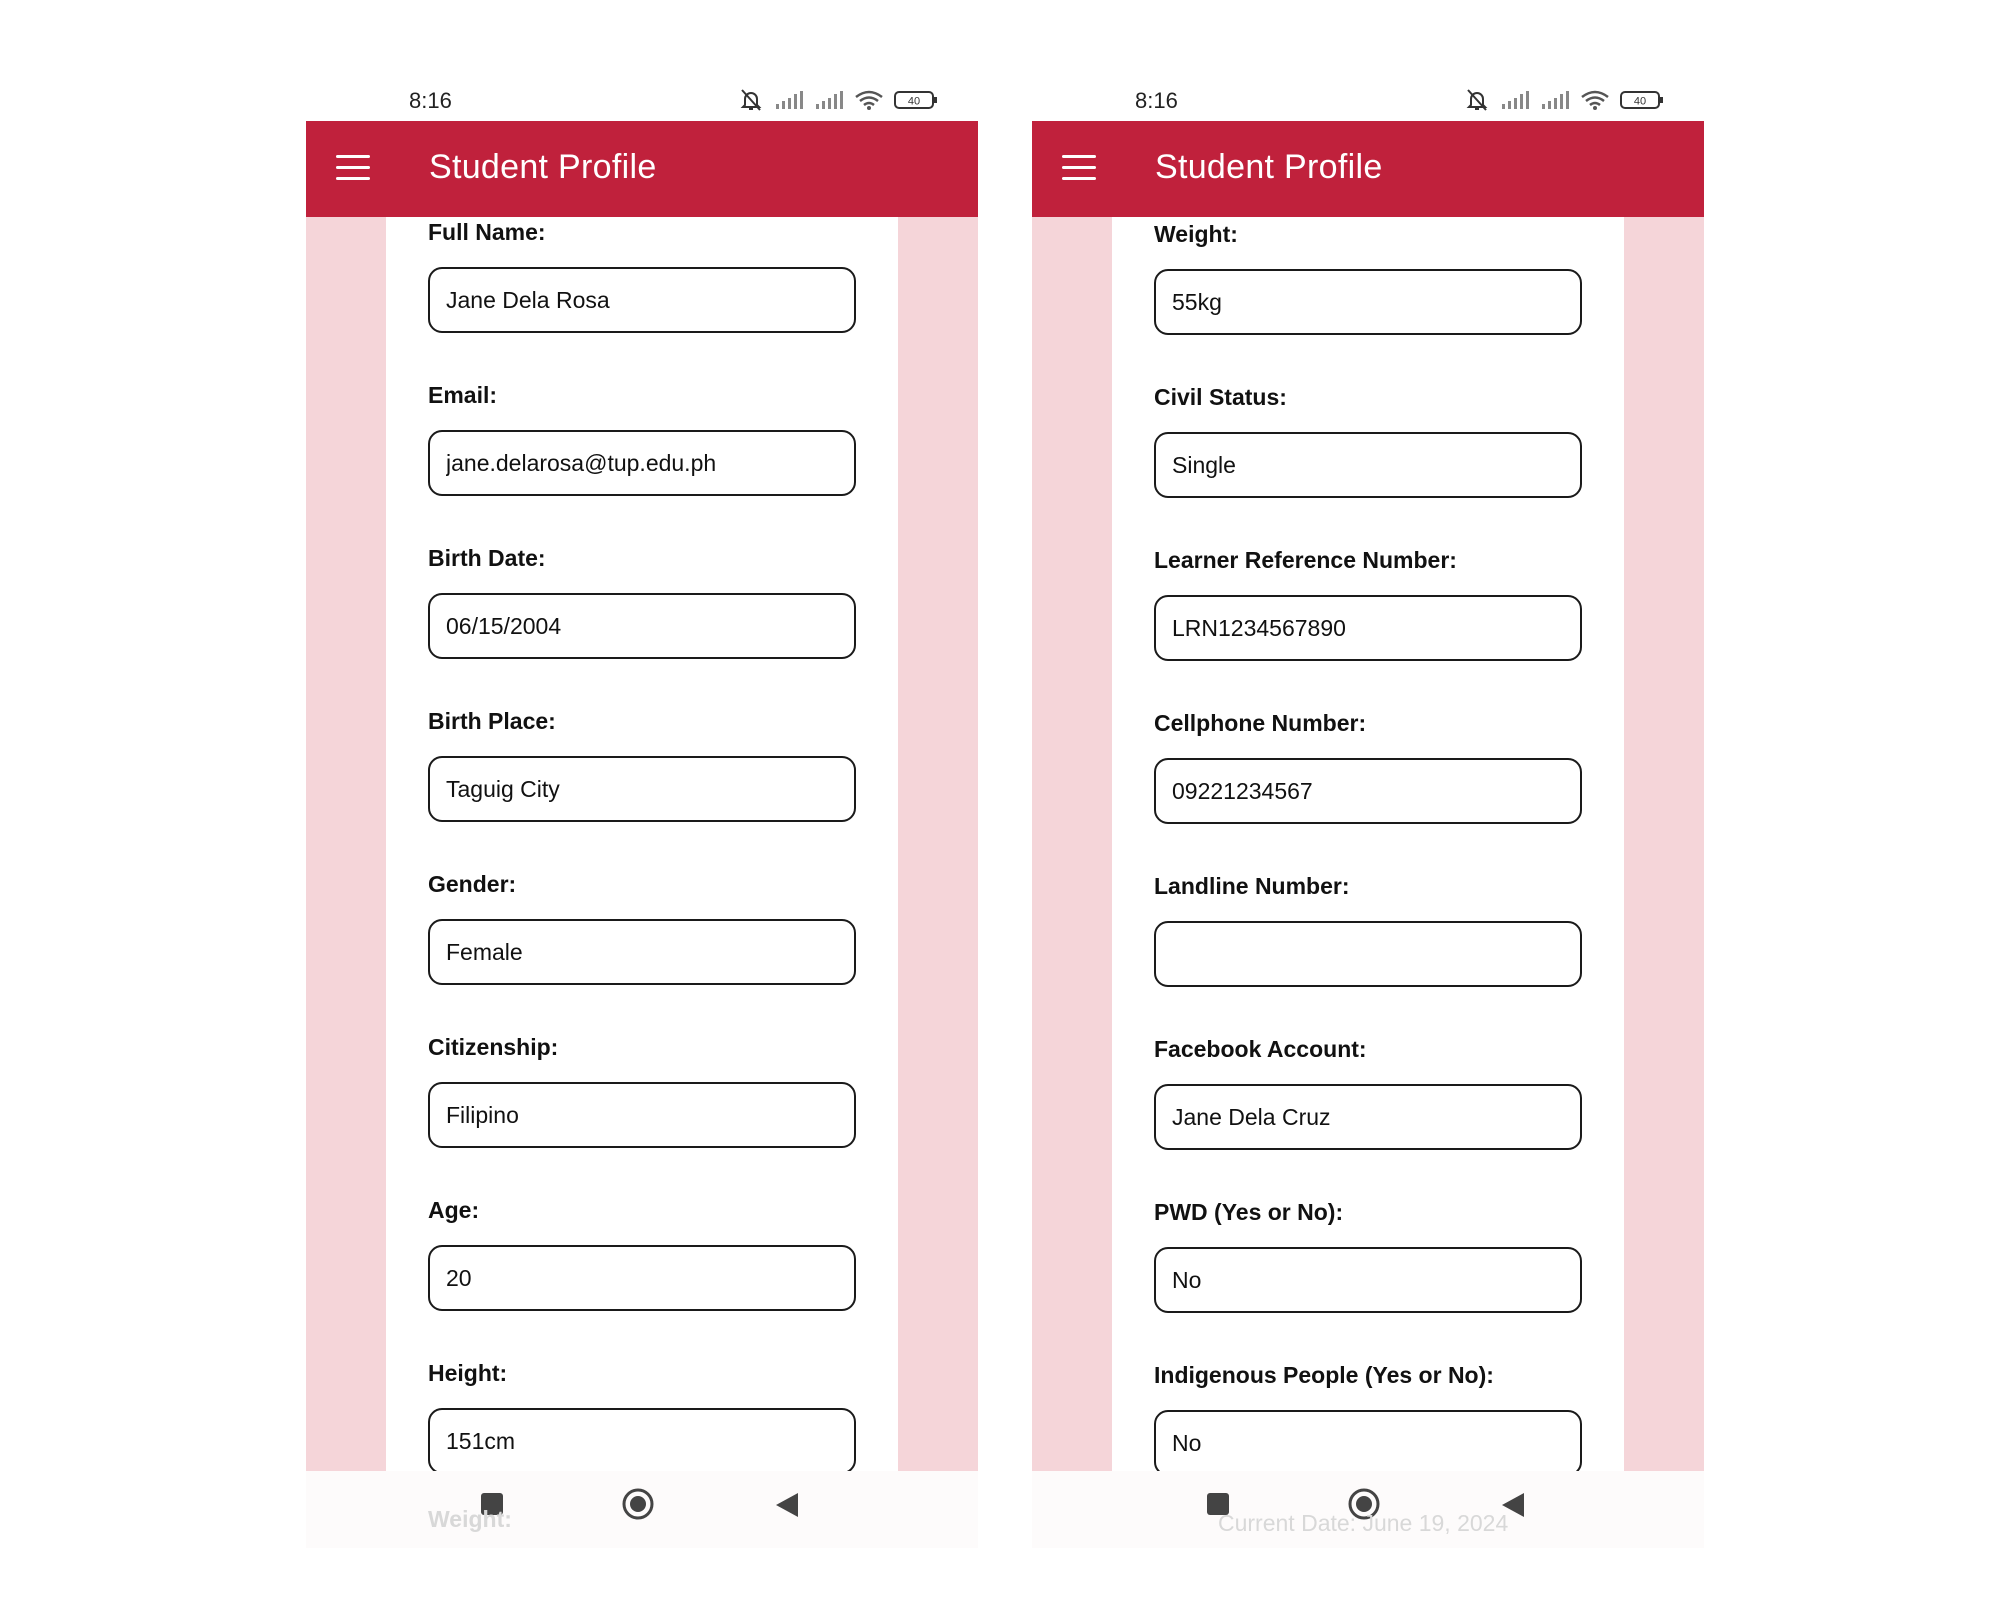 The width and height of the screenshot is (2000, 1600). I want to click on field-birth-place: Birth Place:, so click(643, 764).